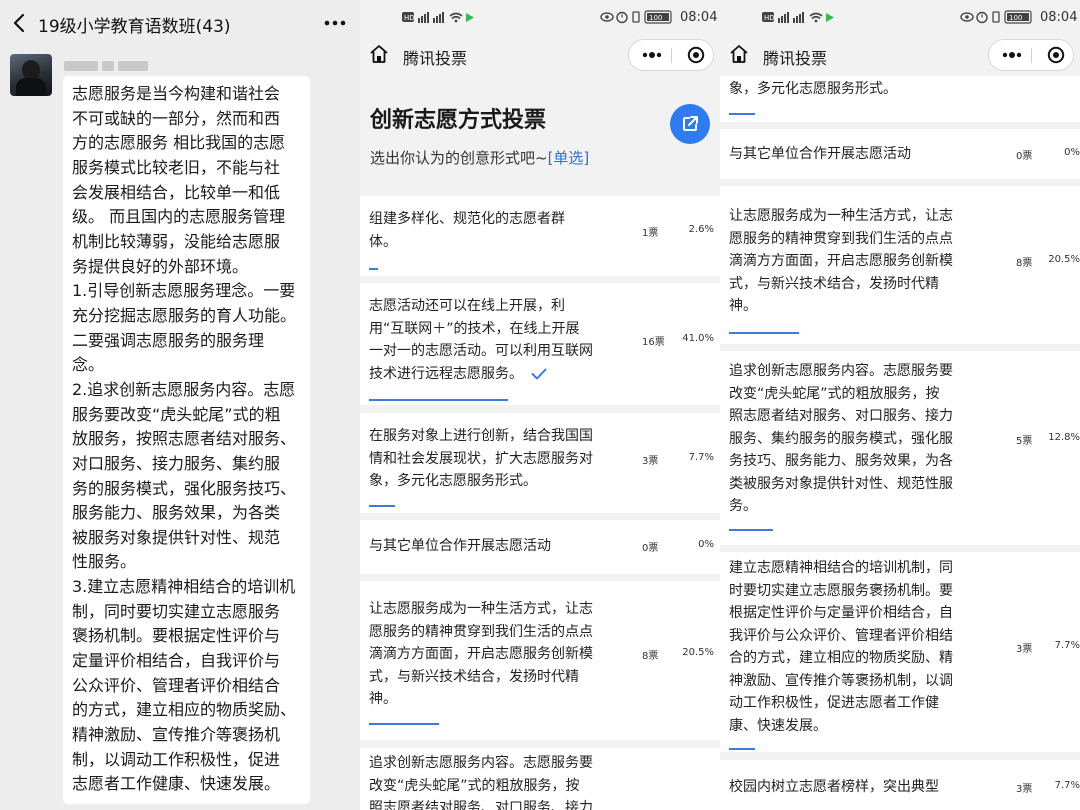 This screenshot has width=1080, height=810. I want to click on single-choice-tag: [单选], so click(568, 158).